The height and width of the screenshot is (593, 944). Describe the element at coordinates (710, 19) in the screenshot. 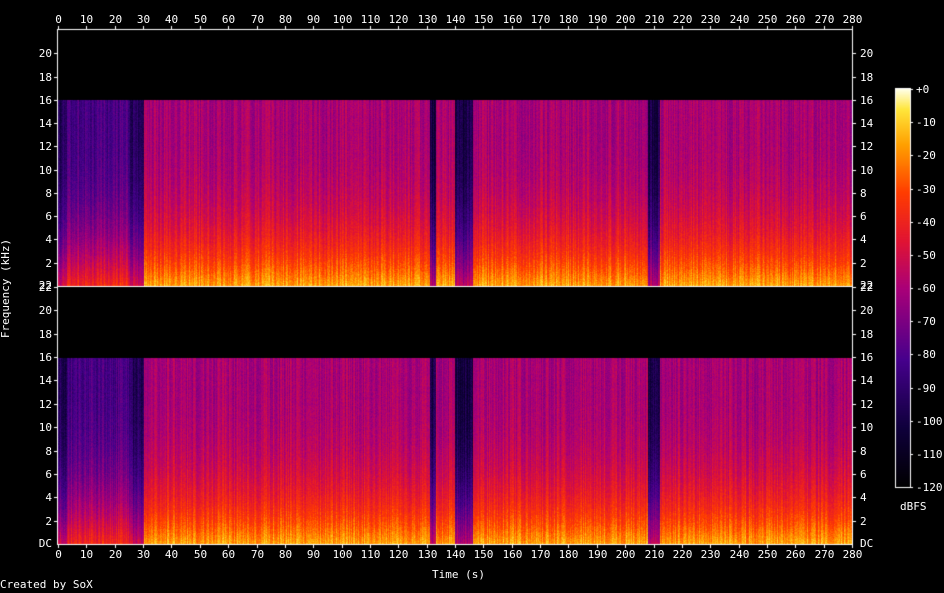

I see `x-tick-label-top: 230` at that location.